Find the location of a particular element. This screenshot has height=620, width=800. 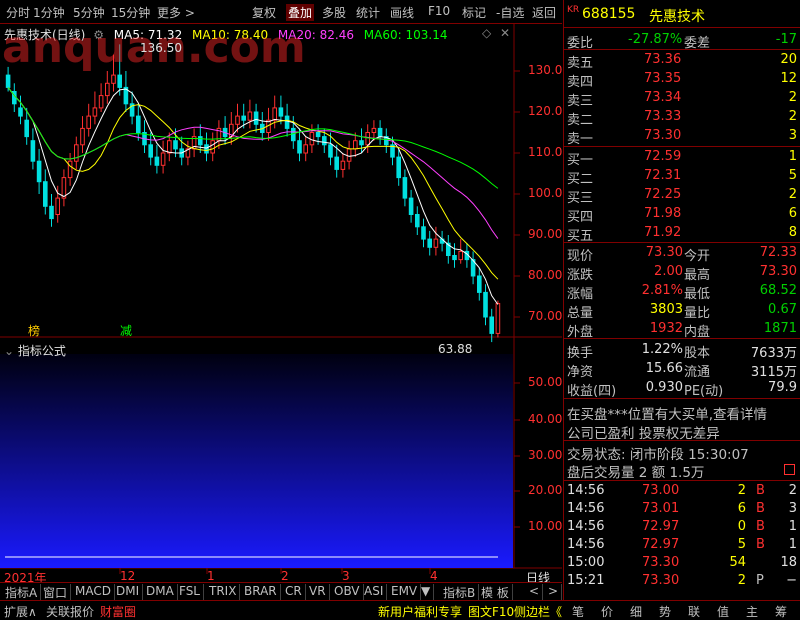

stock-code: 688155 is located at coordinates (609, 14).